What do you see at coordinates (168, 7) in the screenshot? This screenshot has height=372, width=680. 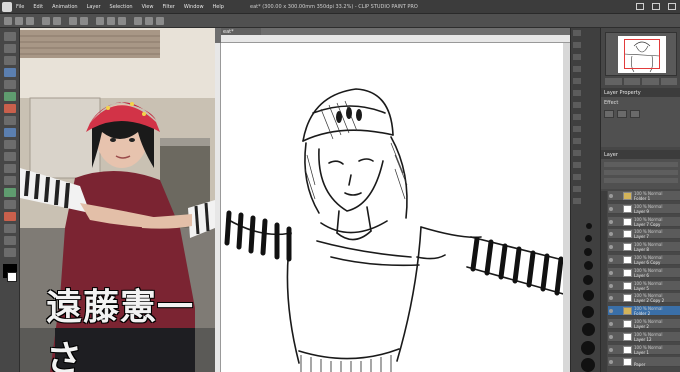 I see `menu-item-filter: Filter` at bounding box center [168, 7].